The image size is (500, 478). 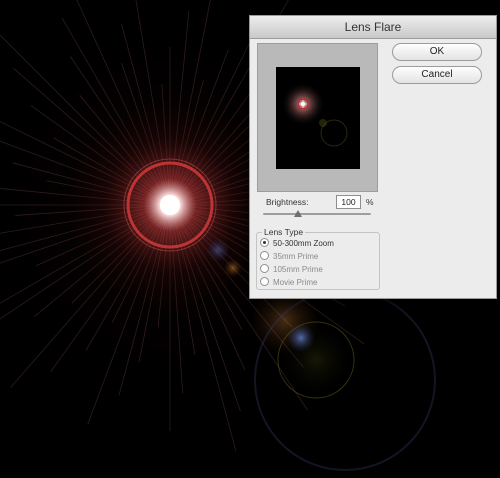 What do you see at coordinates (303, 243) in the screenshot?
I see `radio-label: 50-300mm Zoom` at bounding box center [303, 243].